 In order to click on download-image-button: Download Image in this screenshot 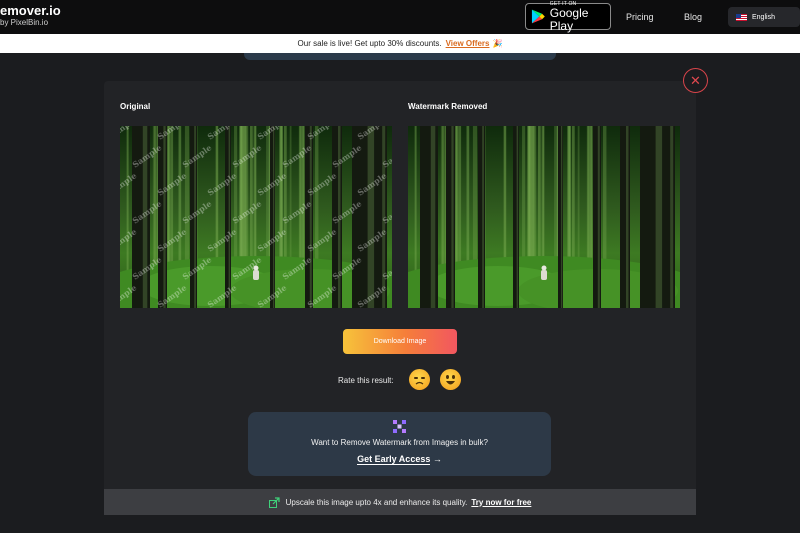, I will do `click(400, 341)`.